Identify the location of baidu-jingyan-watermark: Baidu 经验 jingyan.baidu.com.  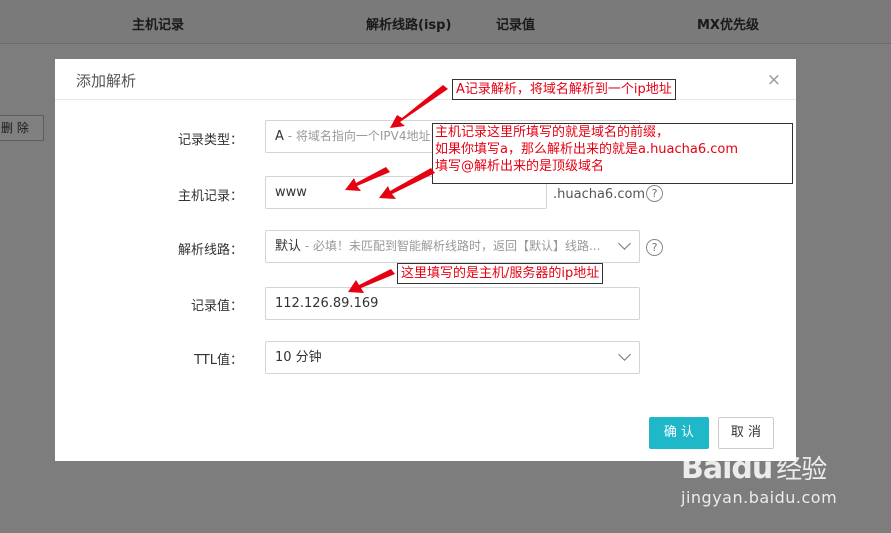
(759, 478).